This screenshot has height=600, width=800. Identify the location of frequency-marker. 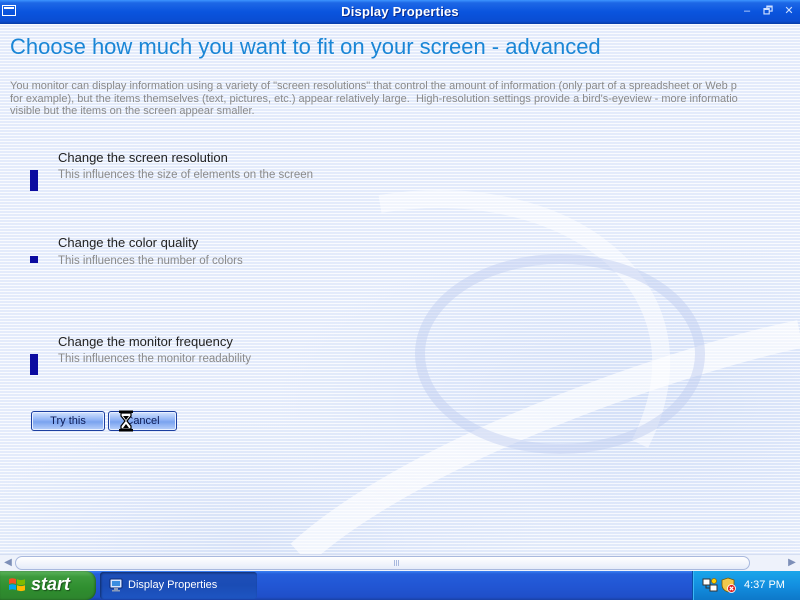
(34, 364).